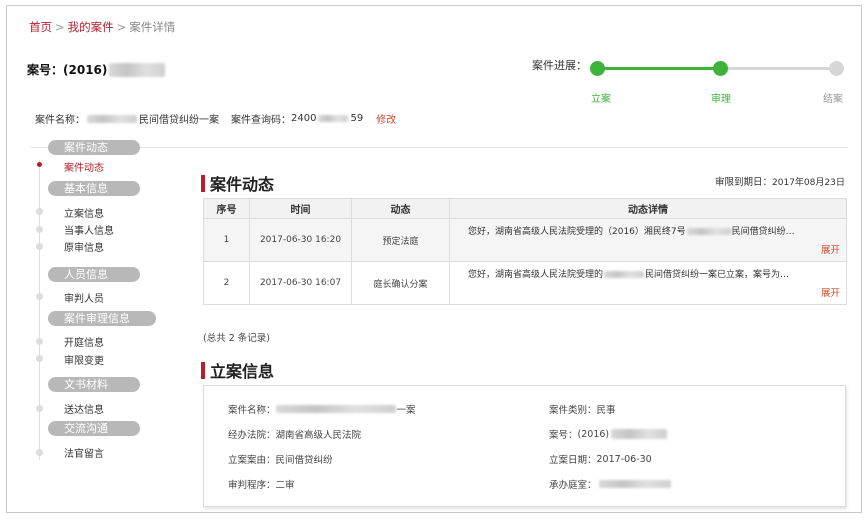  What do you see at coordinates (808, 183) in the screenshot?
I see `deadline-value: 2017年08月23日` at bounding box center [808, 183].